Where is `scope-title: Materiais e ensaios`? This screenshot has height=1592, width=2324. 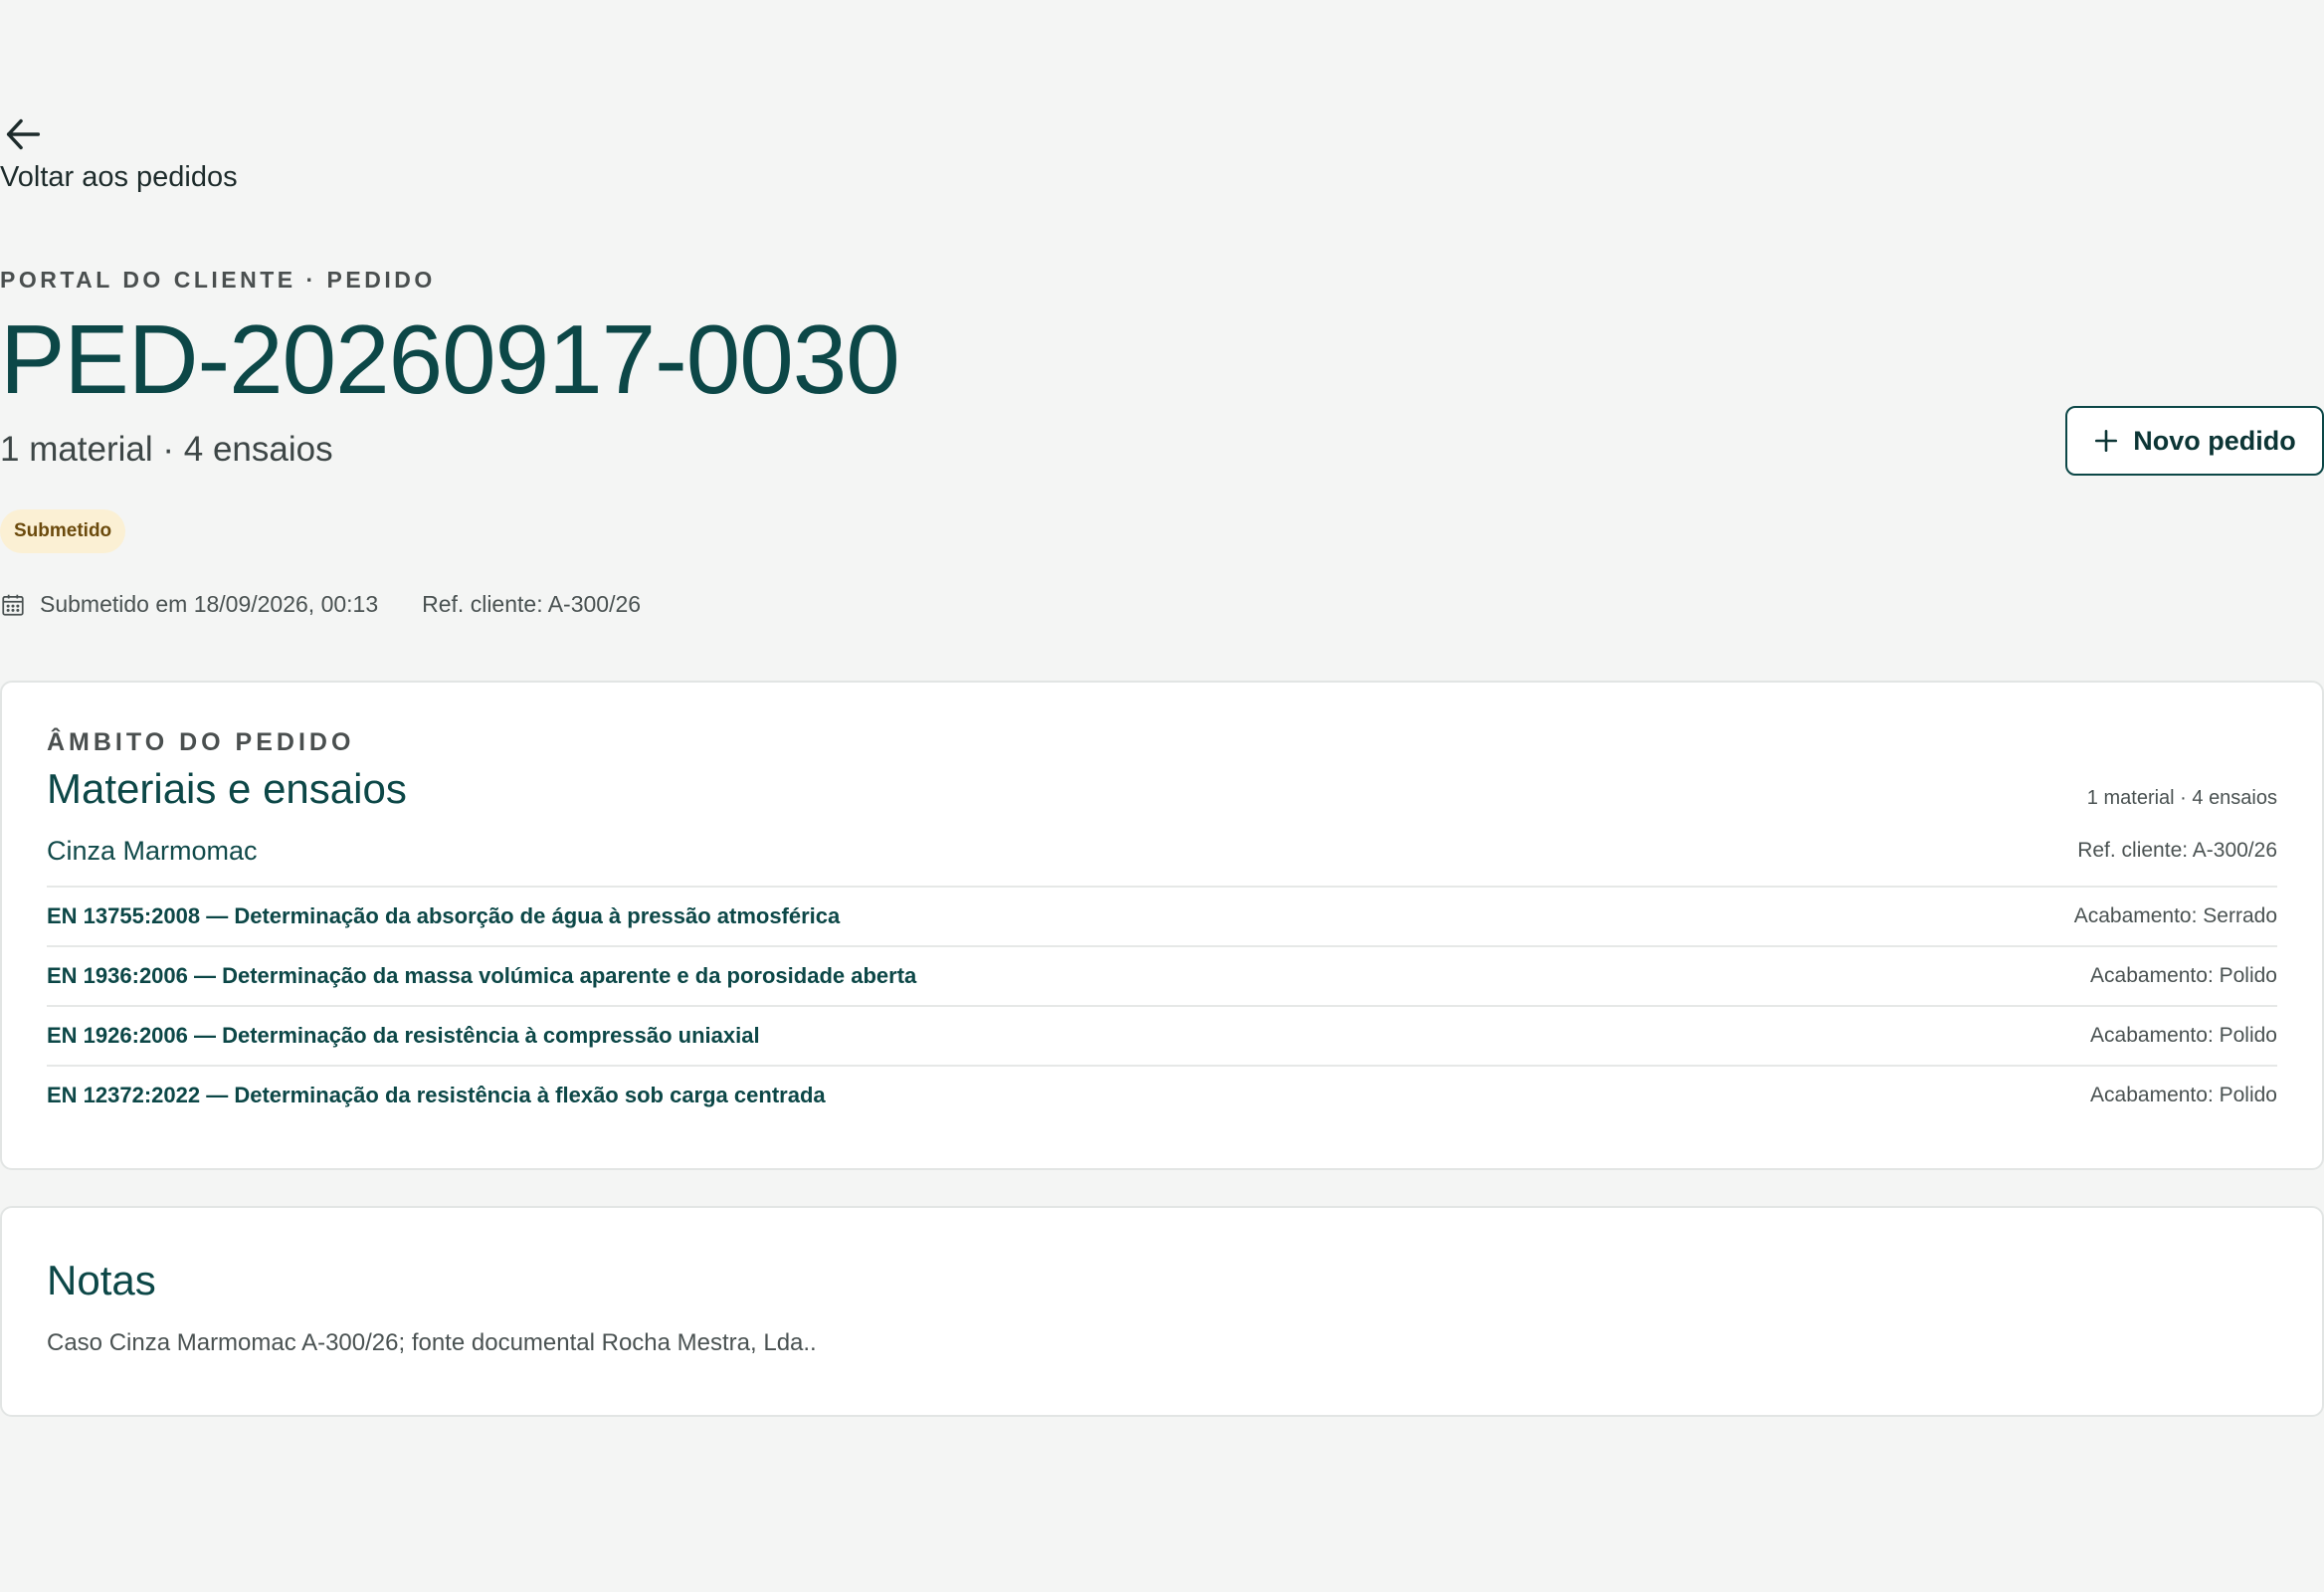
scope-title: Materiais e ensaios is located at coordinates (227, 788).